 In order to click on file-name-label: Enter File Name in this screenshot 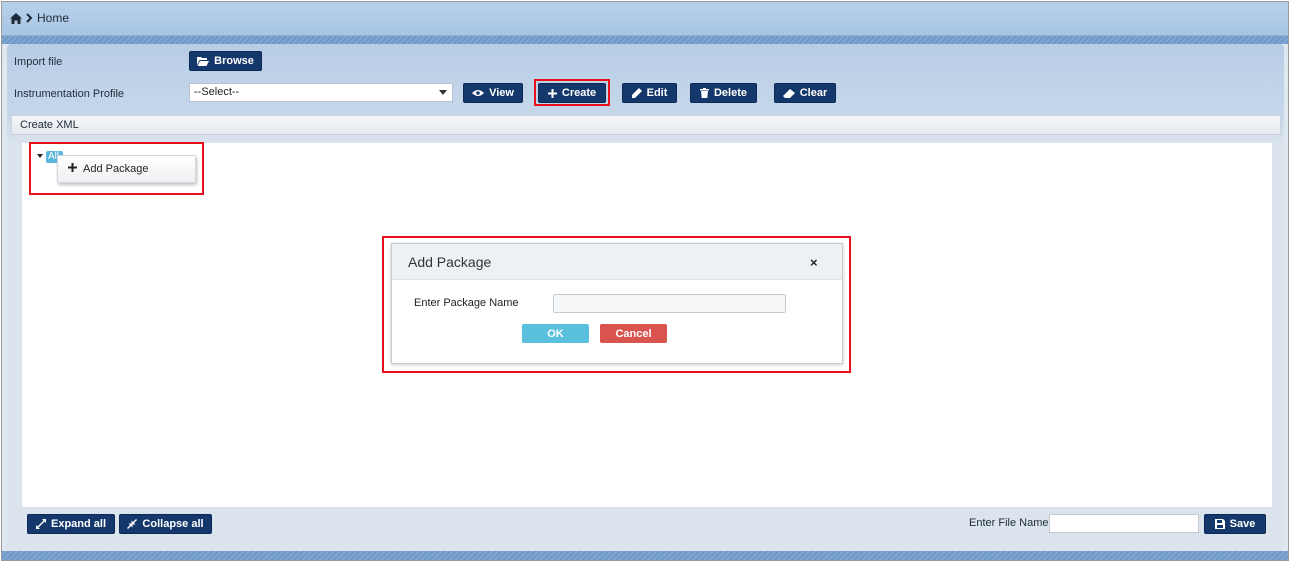, I will do `click(1009, 523)`.